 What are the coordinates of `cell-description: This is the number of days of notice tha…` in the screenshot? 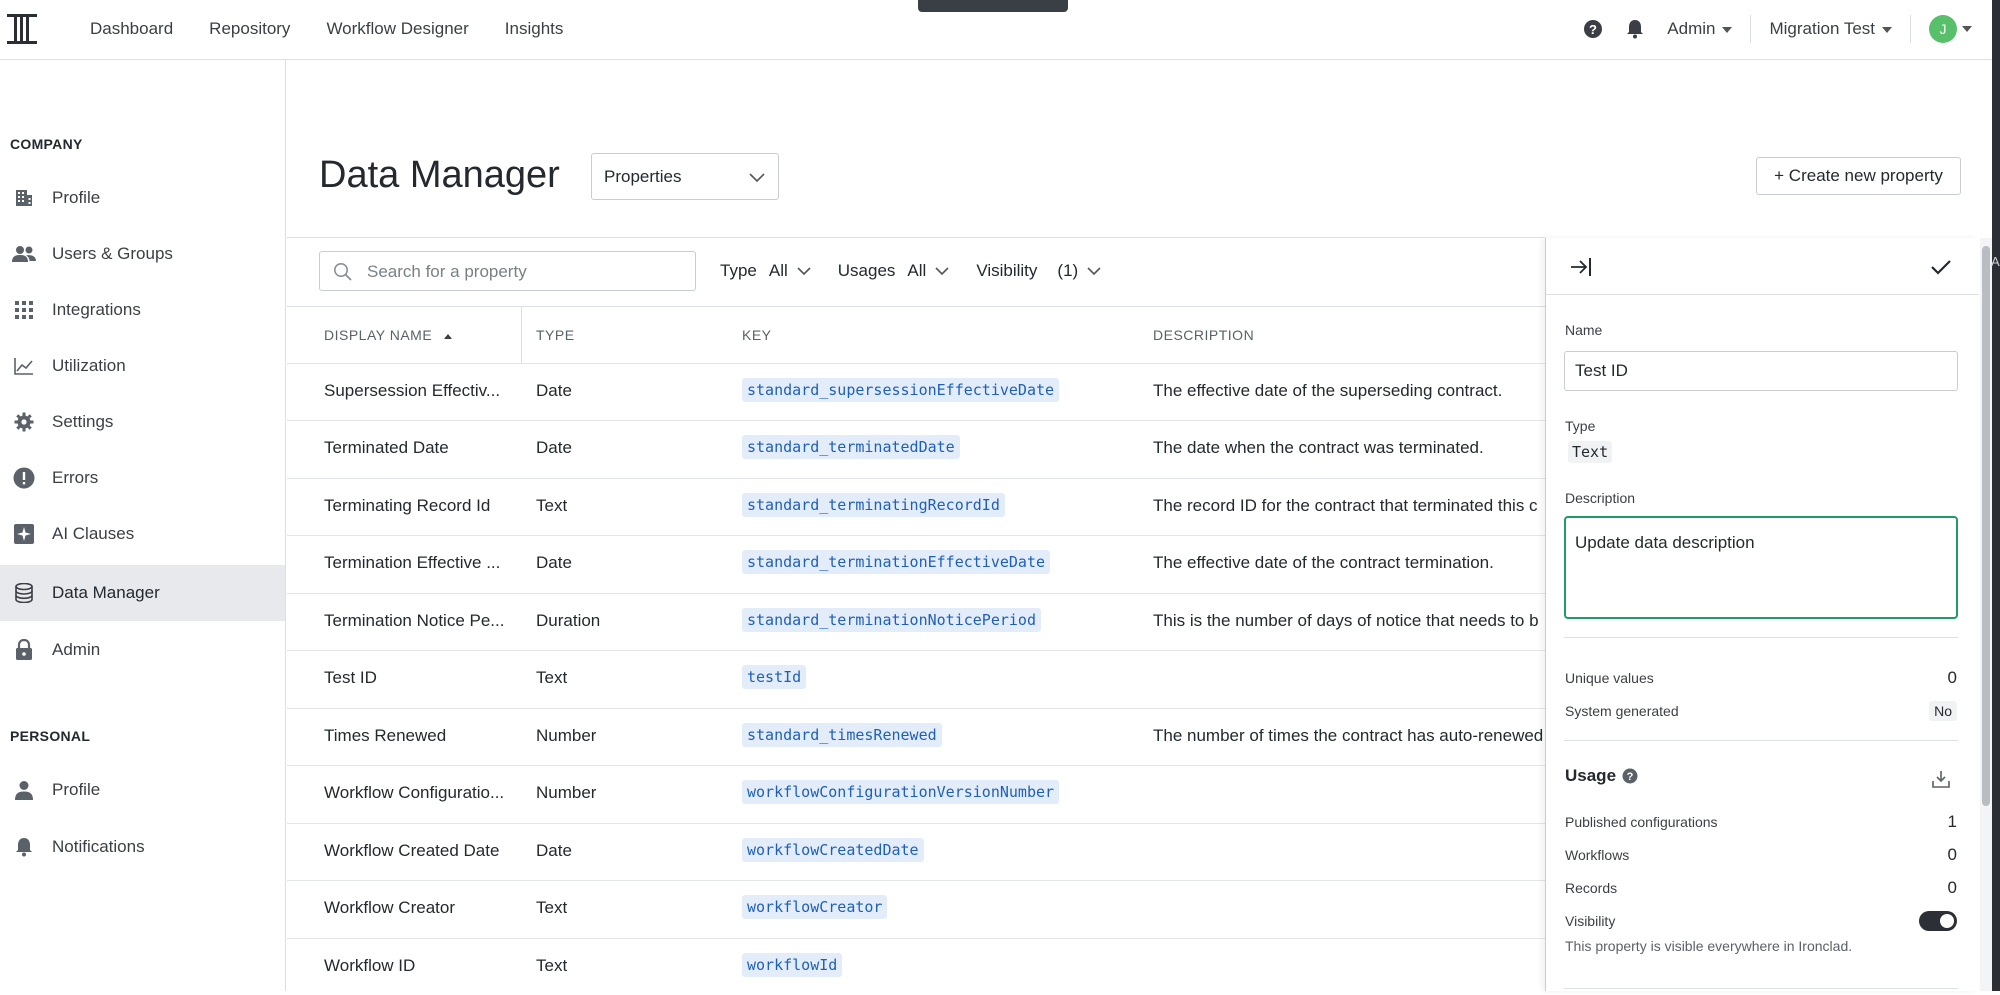 It's located at (1346, 620).